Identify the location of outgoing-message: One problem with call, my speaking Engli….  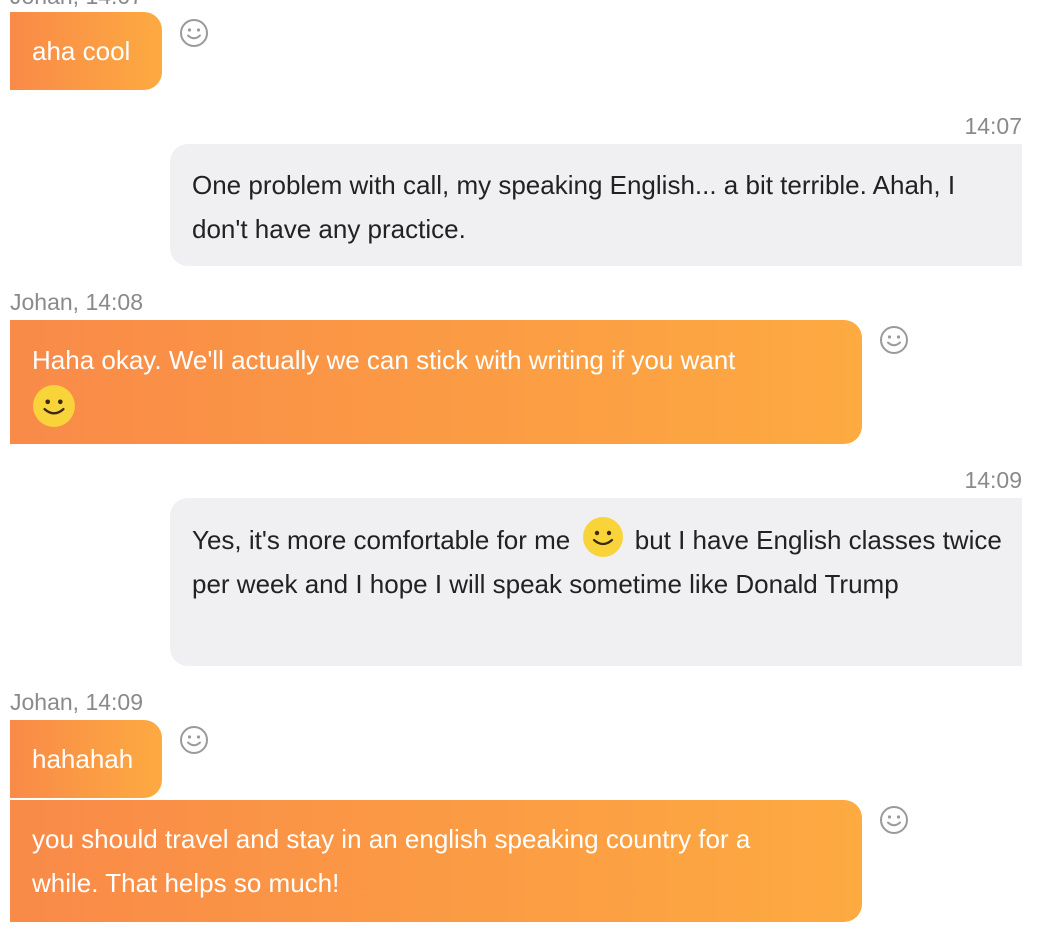
(596, 205).